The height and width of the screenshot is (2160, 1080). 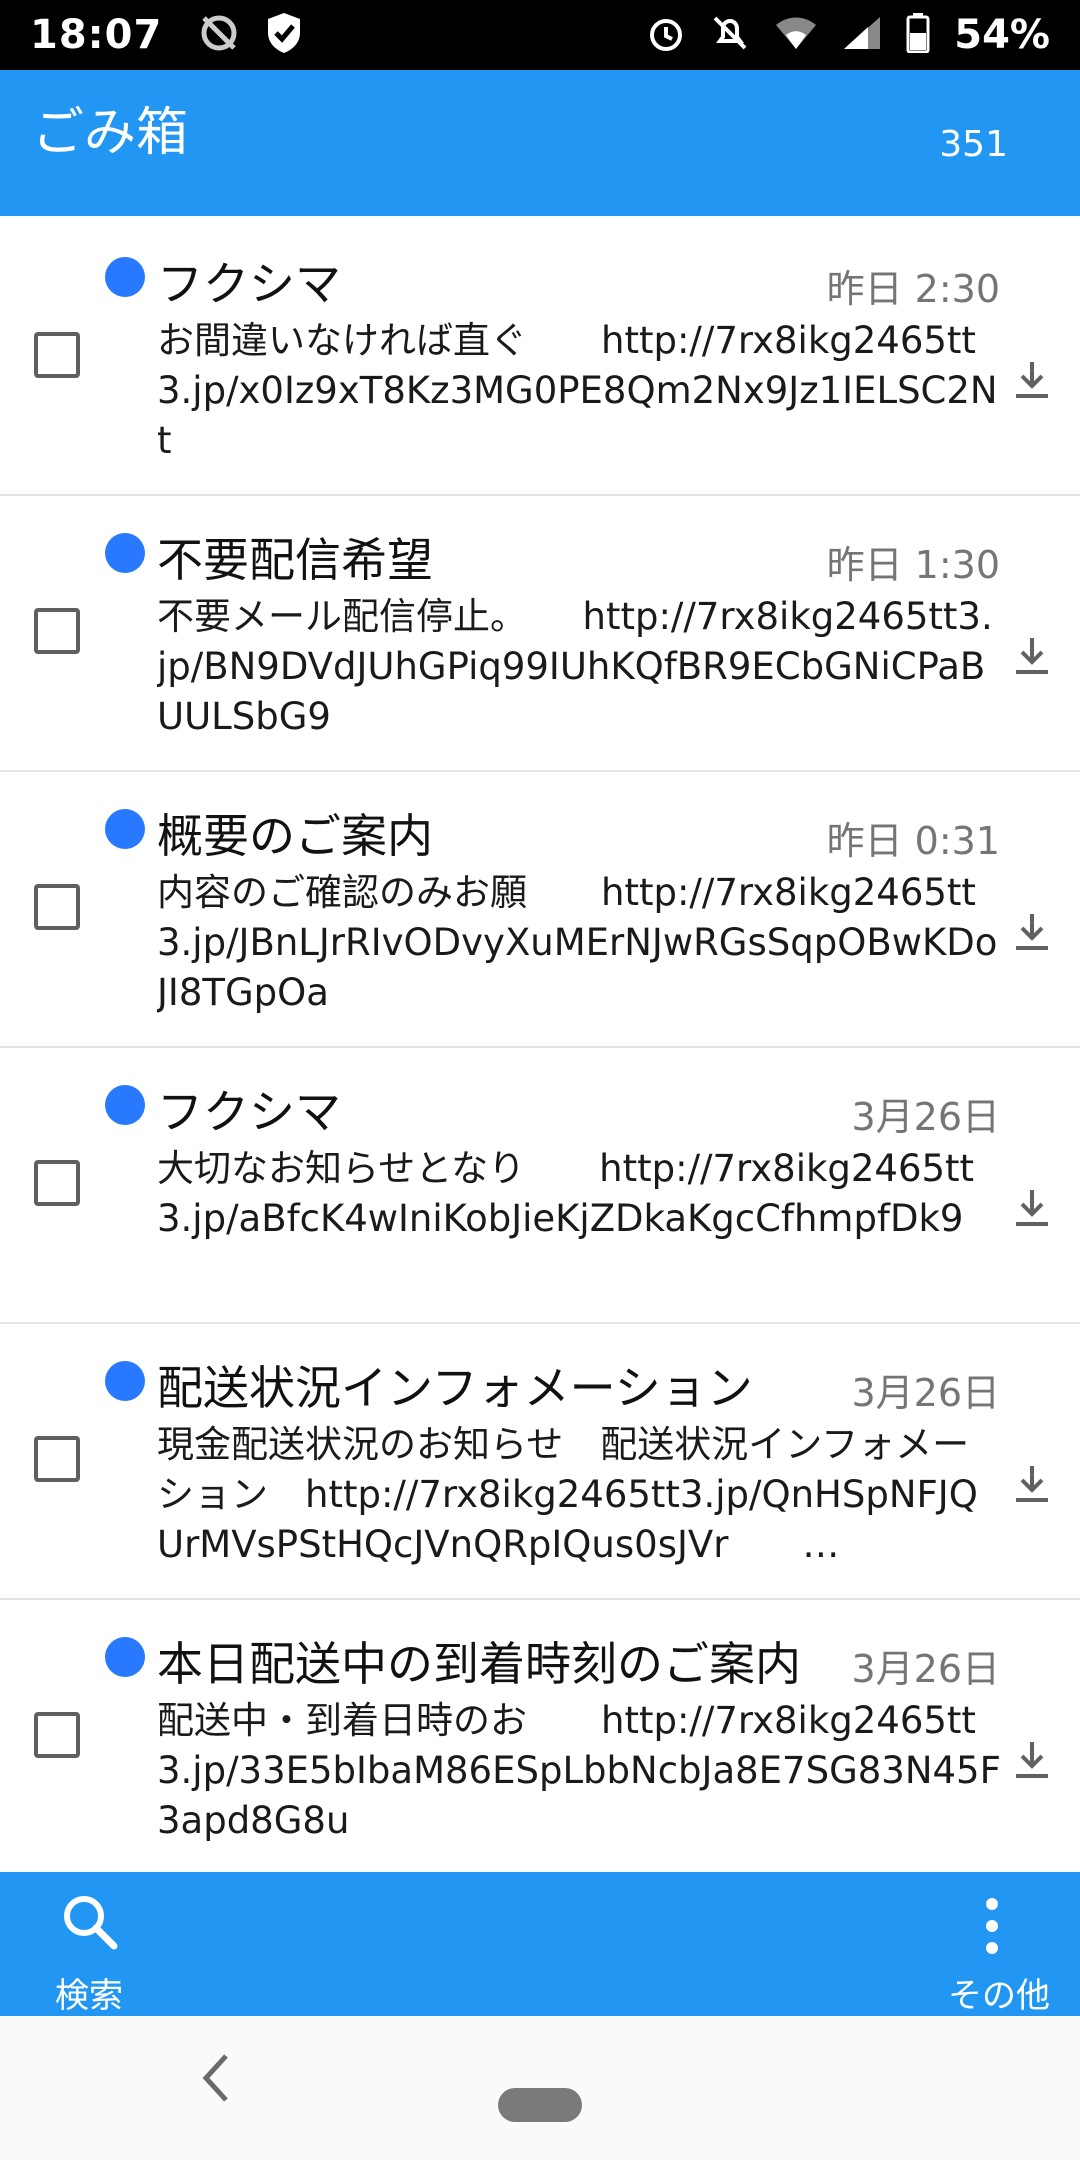 I want to click on message-date: 昨日 0:31, so click(x=913, y=841).